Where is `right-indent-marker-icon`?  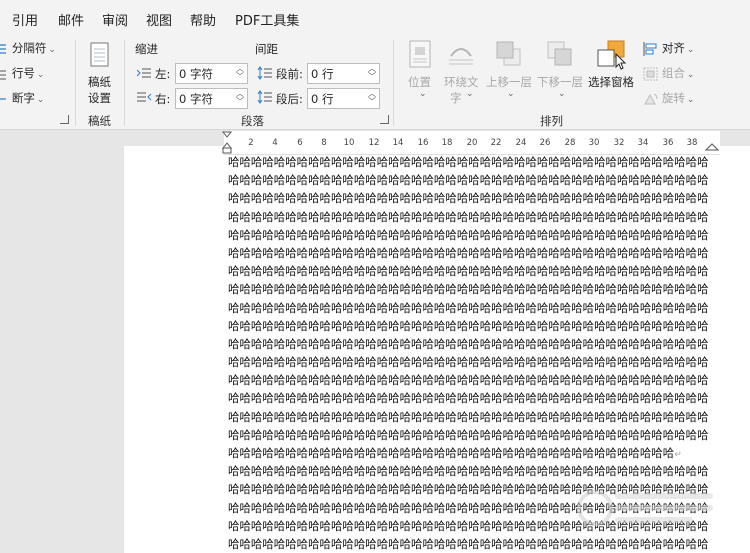
right-indent-marker-icon is located at coordinates (712, 147).